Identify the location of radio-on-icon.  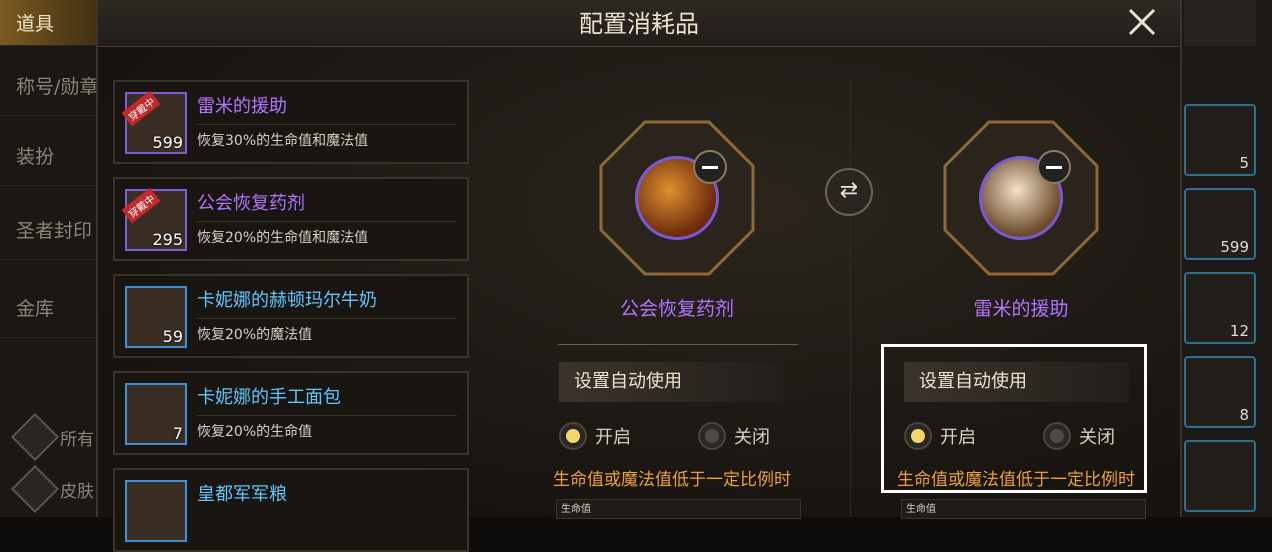
(573, 436).